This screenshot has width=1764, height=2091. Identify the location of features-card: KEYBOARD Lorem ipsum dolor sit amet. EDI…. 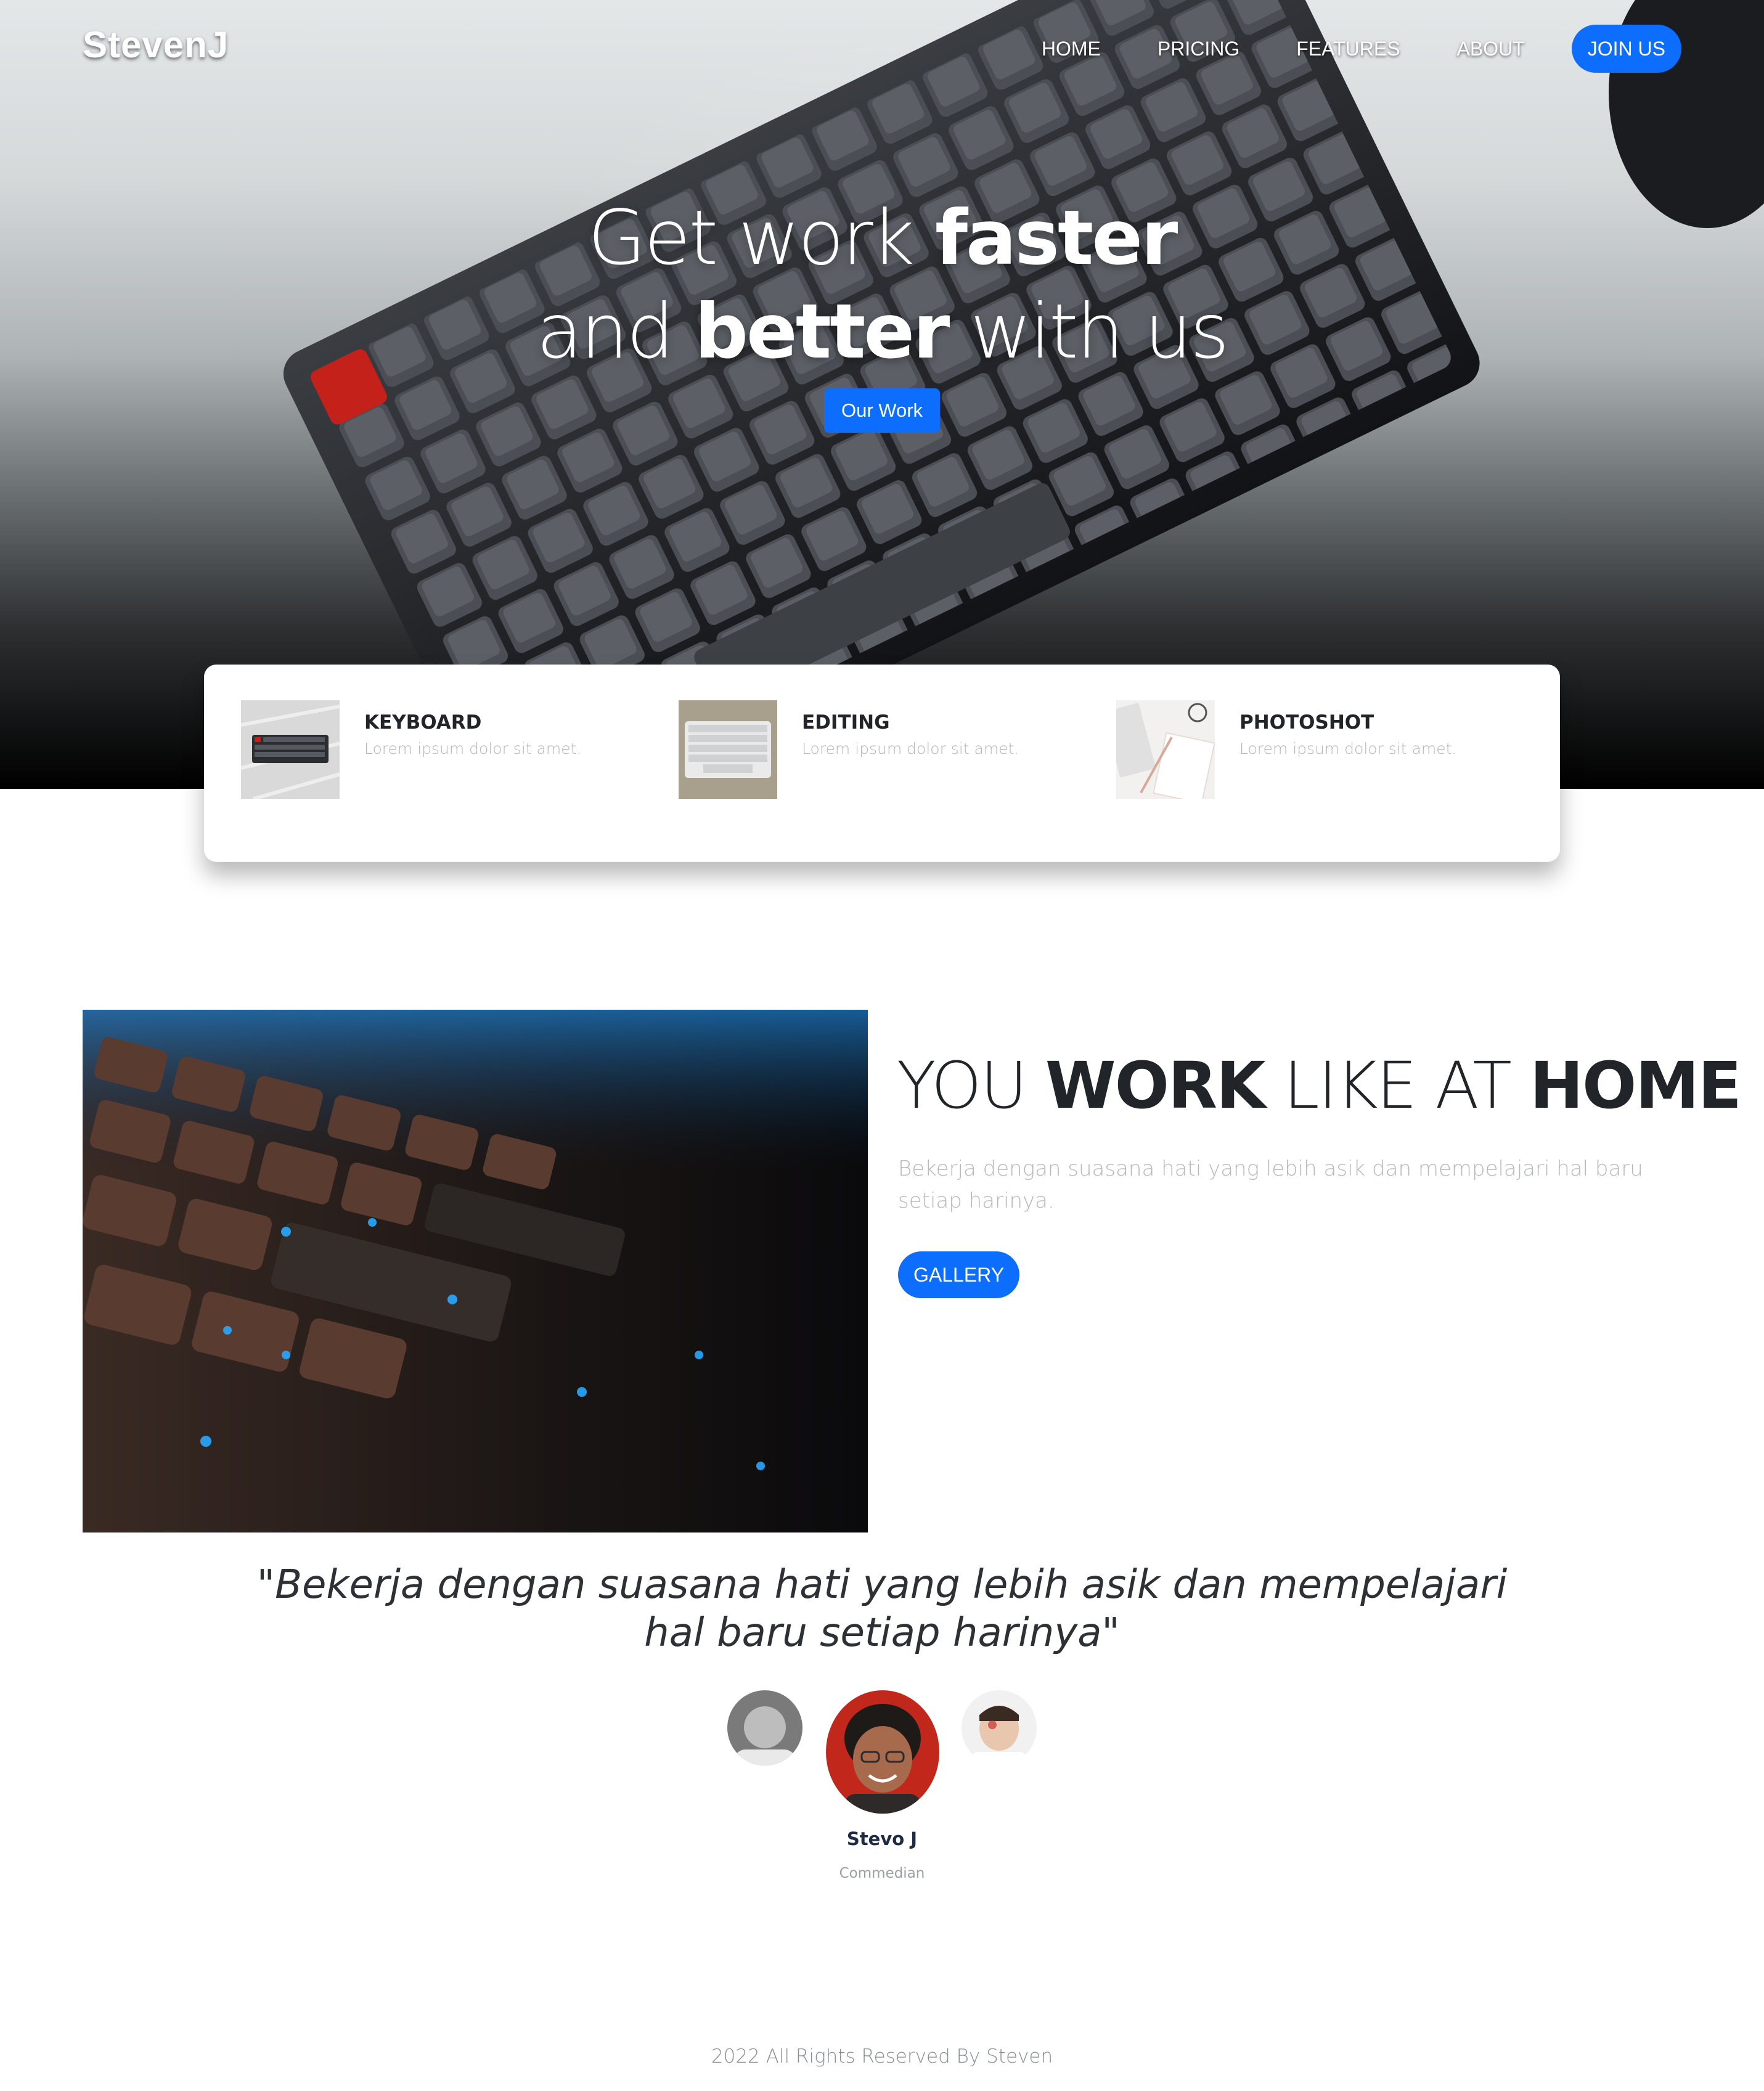
(882, 763).